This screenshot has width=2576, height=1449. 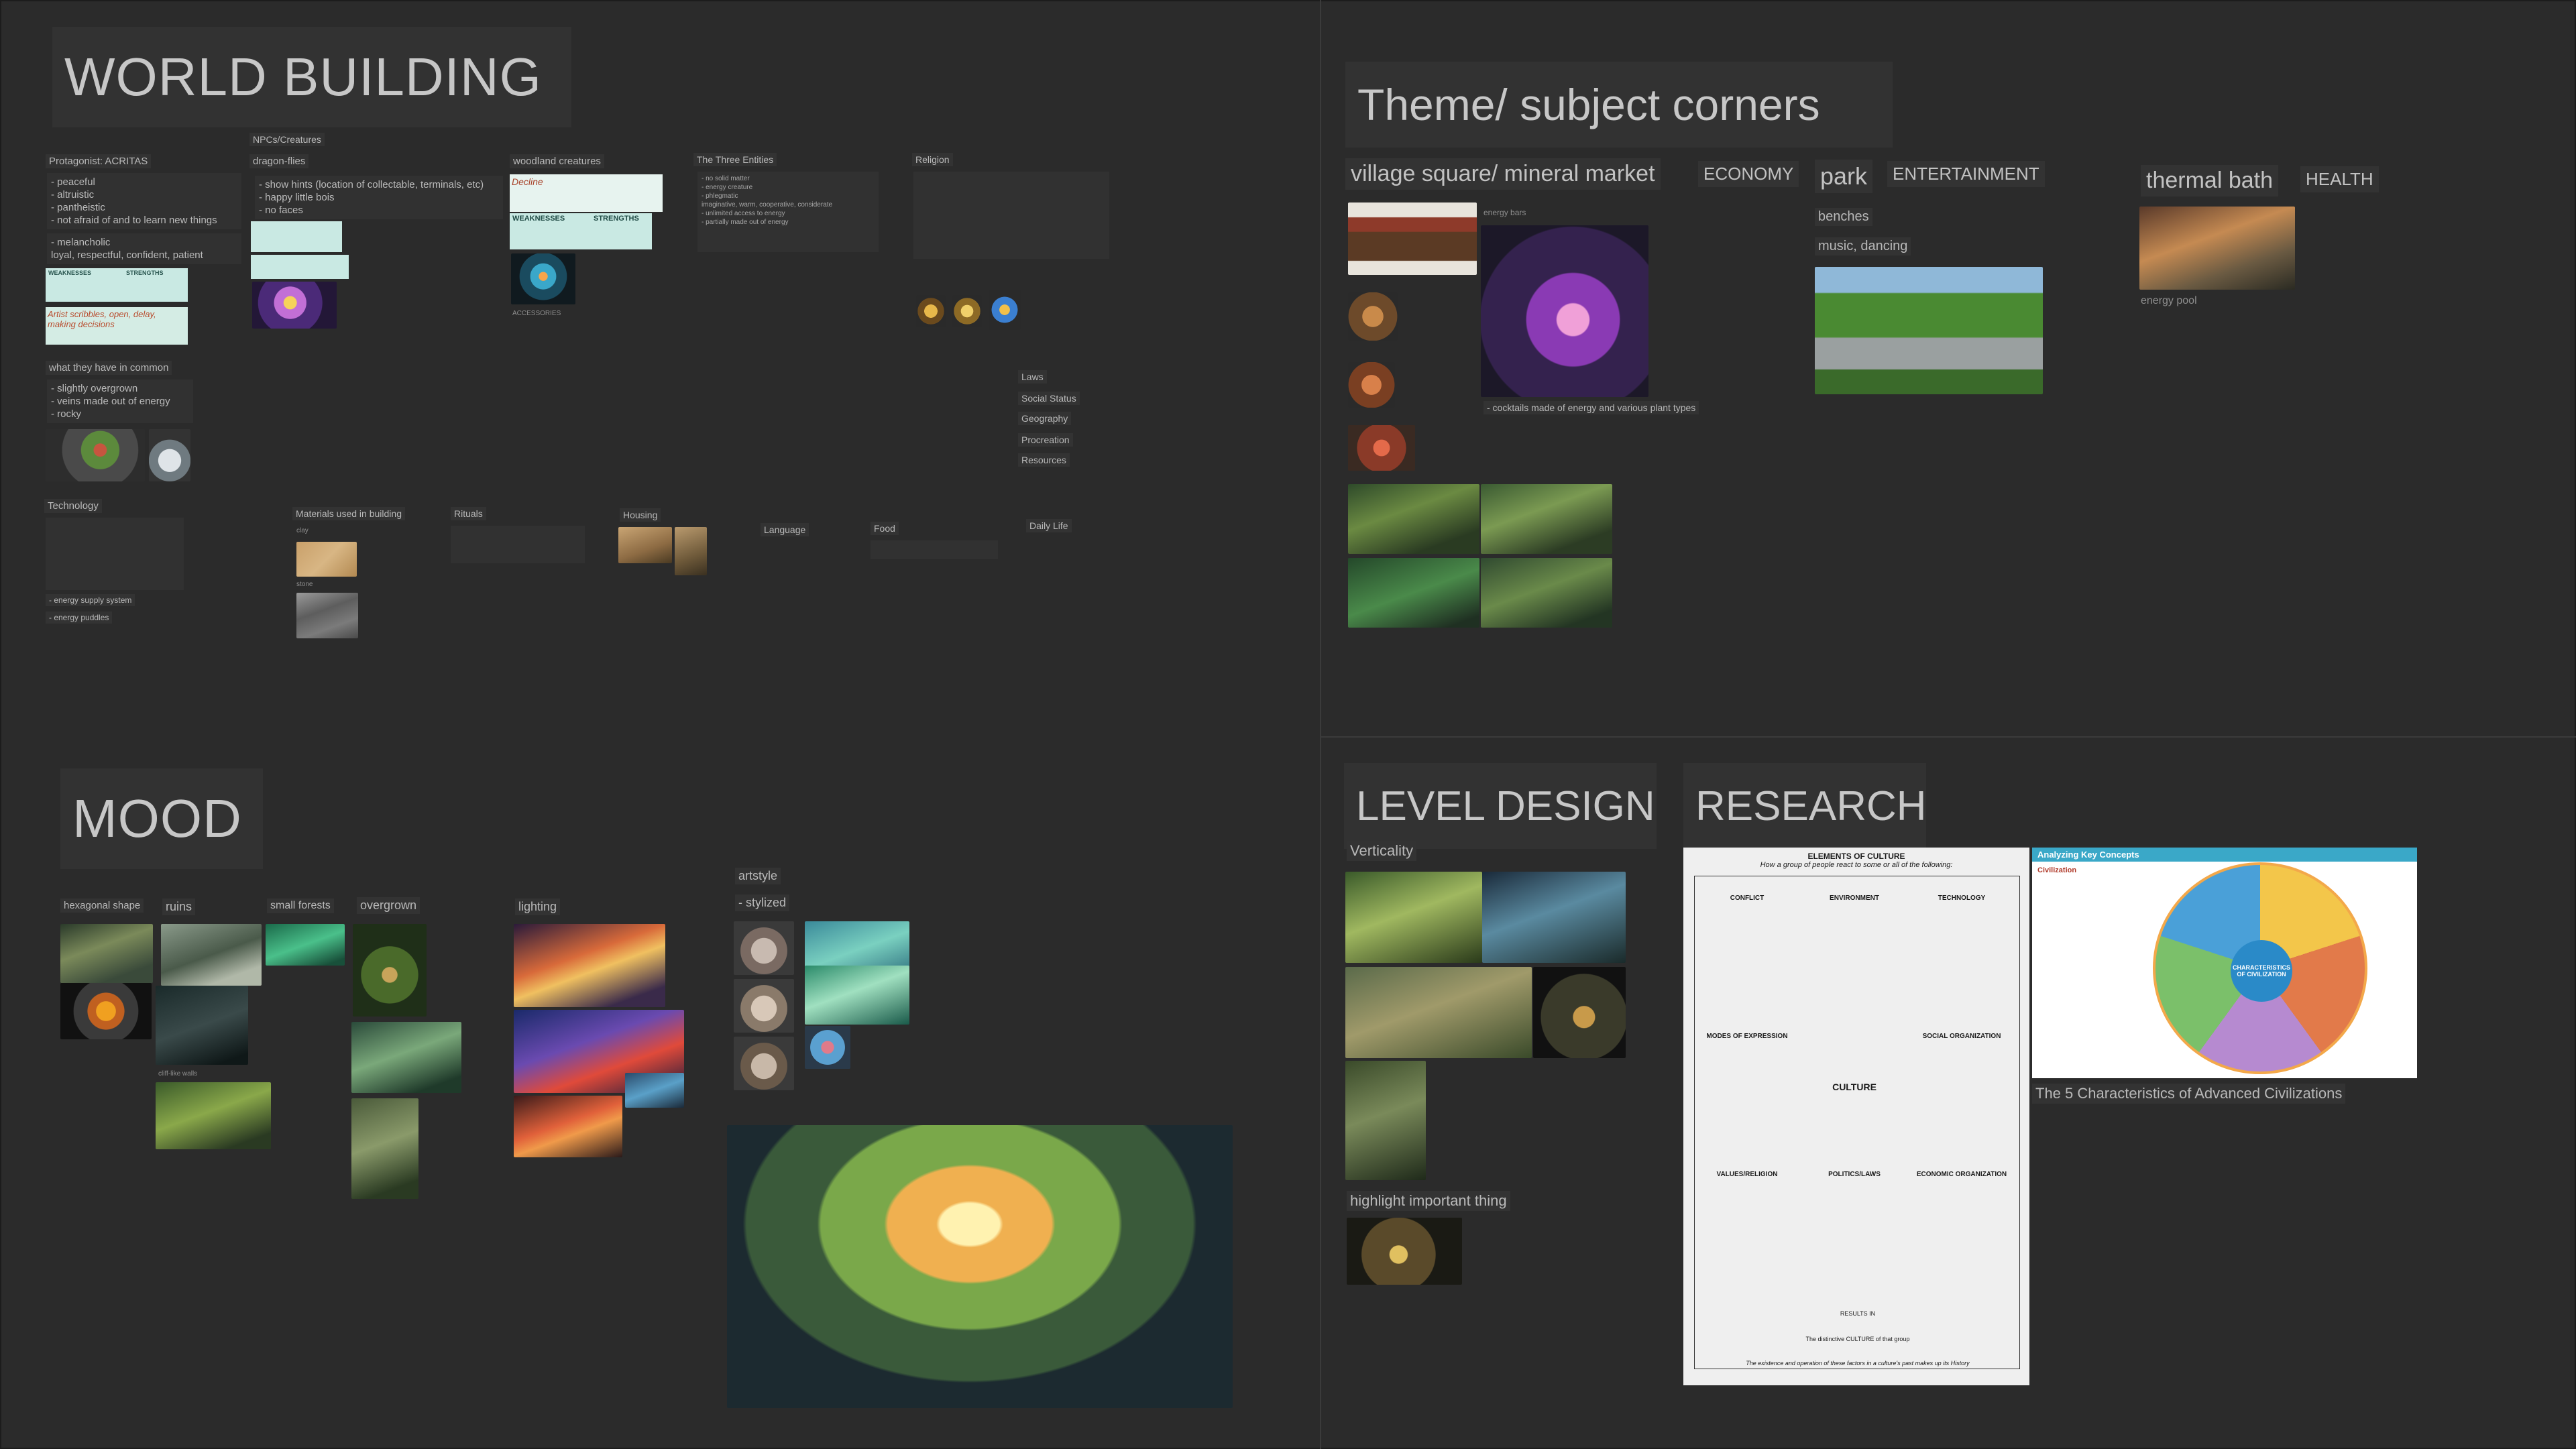 What do you see at coordinates (581, 231) in the screenshot?
I see `woodland-traits-card: WEAKNESSES STRENGTHS` at bounding box center [581, 231].